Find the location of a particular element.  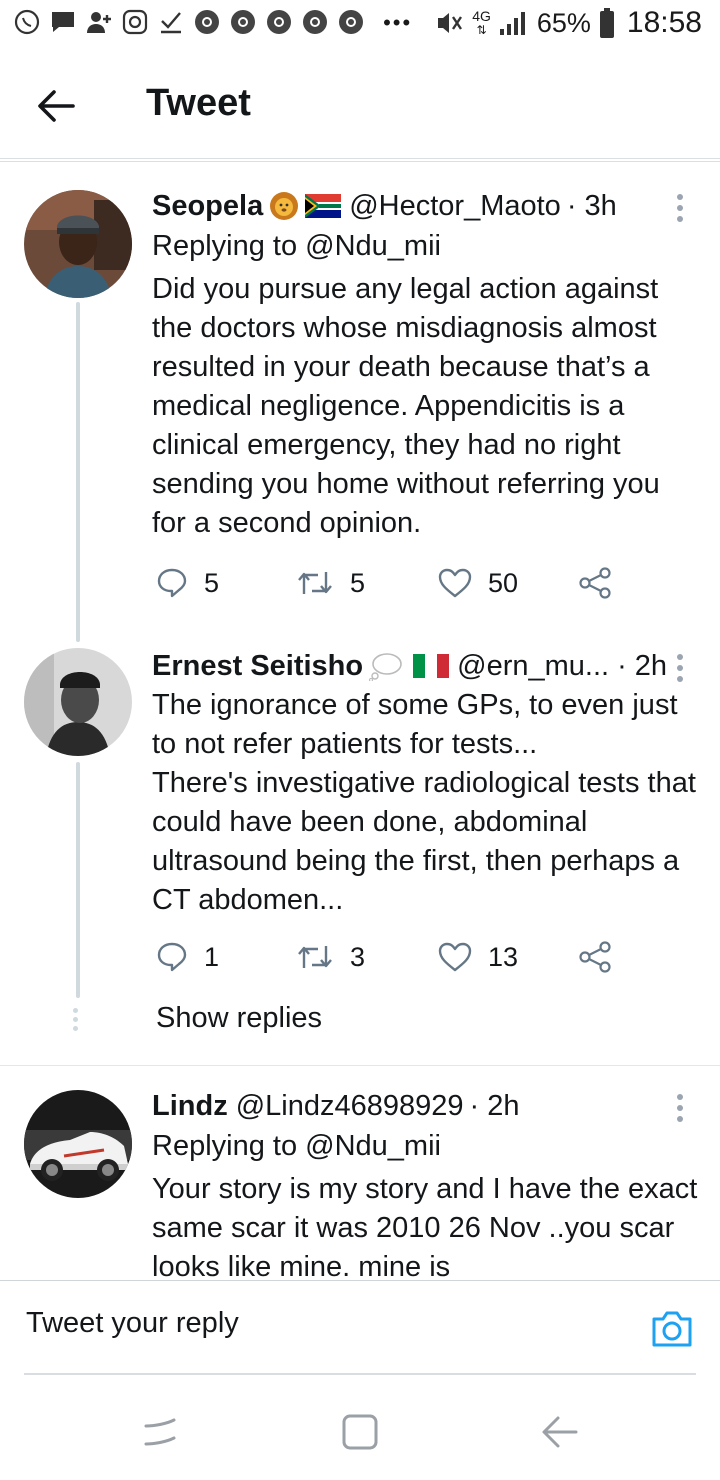

status-indicators: ••• 4G ⇅ 65% 18:58 is located at coordinates (542, 23).